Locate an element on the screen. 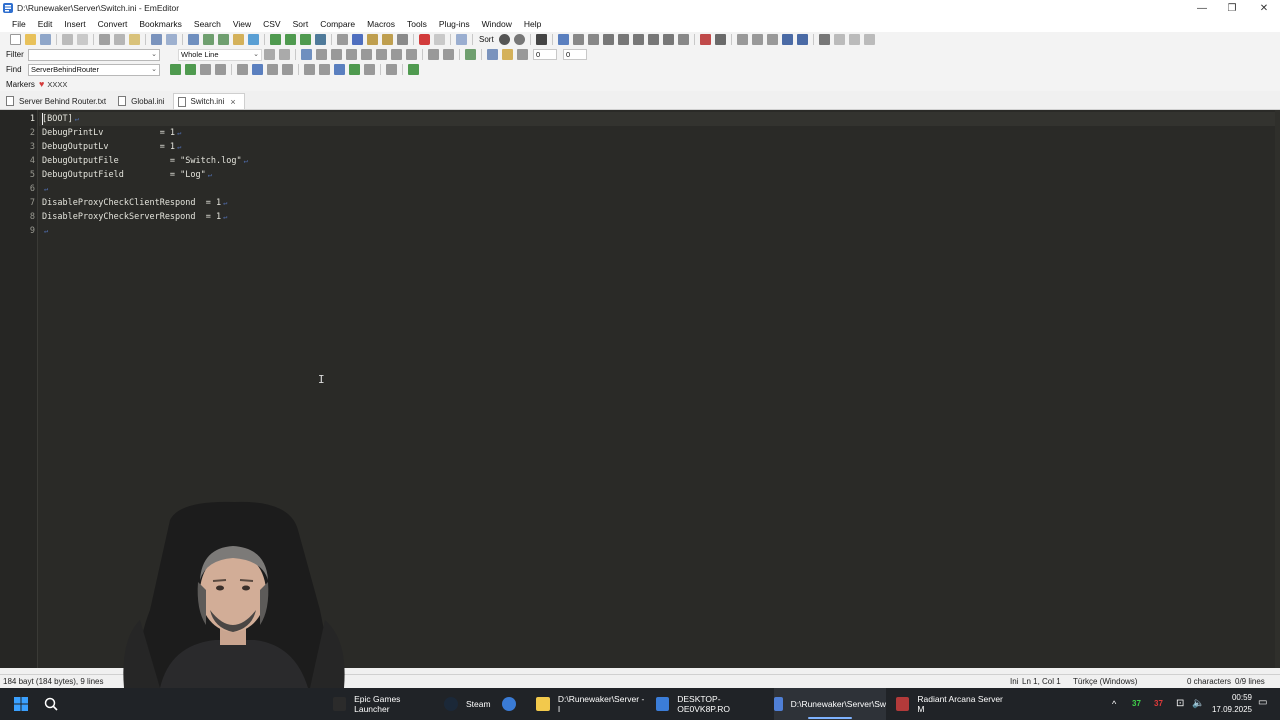  filter-icon is located at coordinates (253, 39).